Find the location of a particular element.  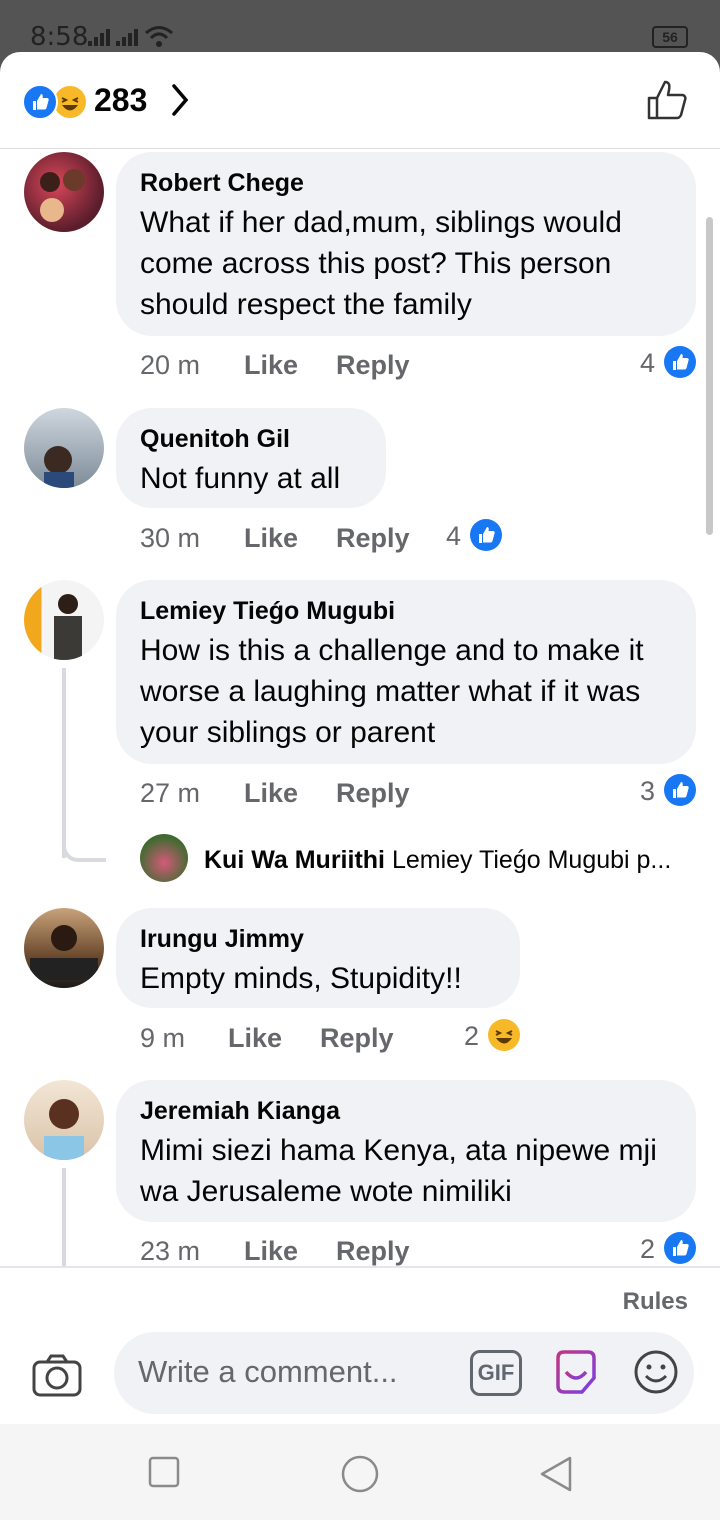

rules-link: Rules is located at coordinates (655, 1302).